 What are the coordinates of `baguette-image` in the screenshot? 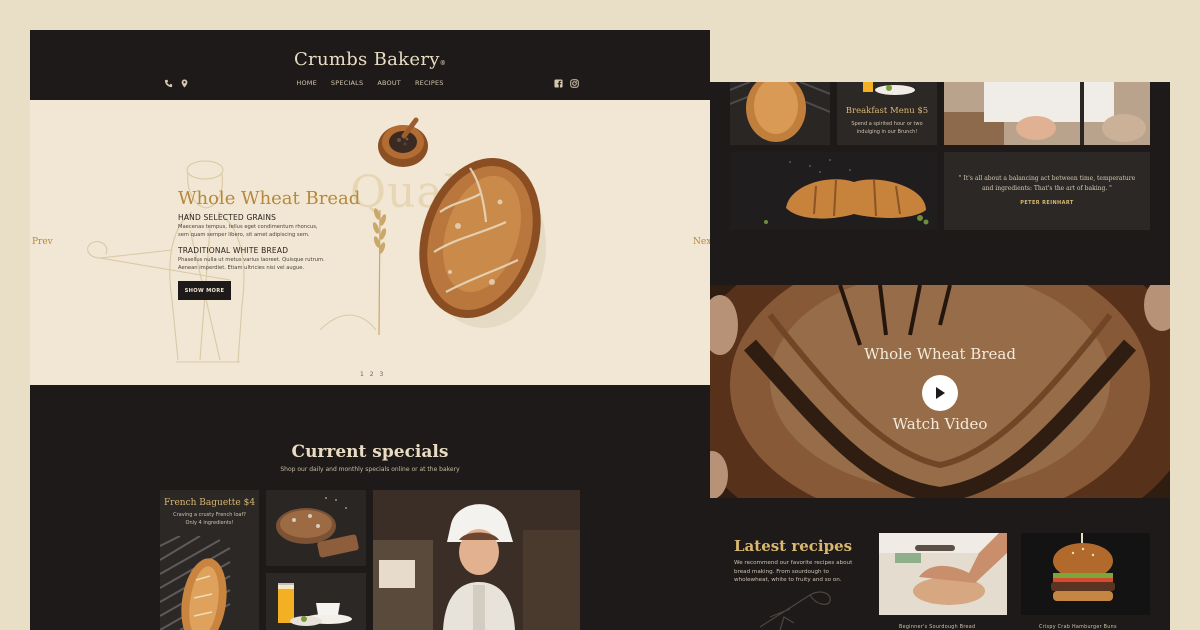 It's located at (209, 583).